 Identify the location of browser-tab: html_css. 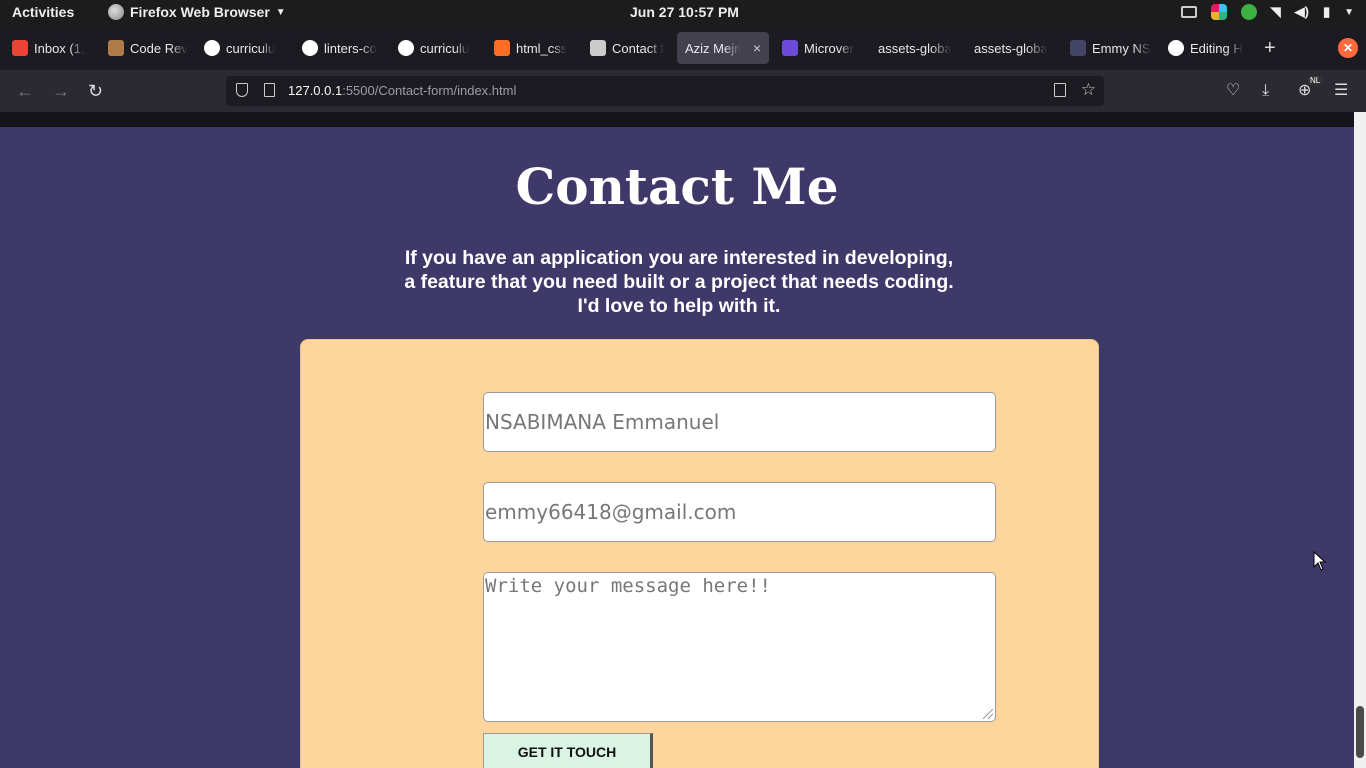
(532, 48).